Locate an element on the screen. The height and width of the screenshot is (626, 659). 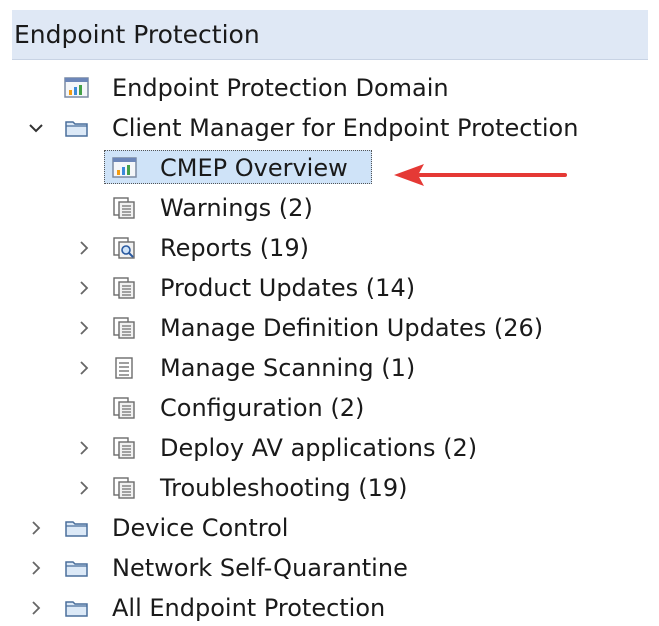
report-search-icon is located at coordinates (125, 248).